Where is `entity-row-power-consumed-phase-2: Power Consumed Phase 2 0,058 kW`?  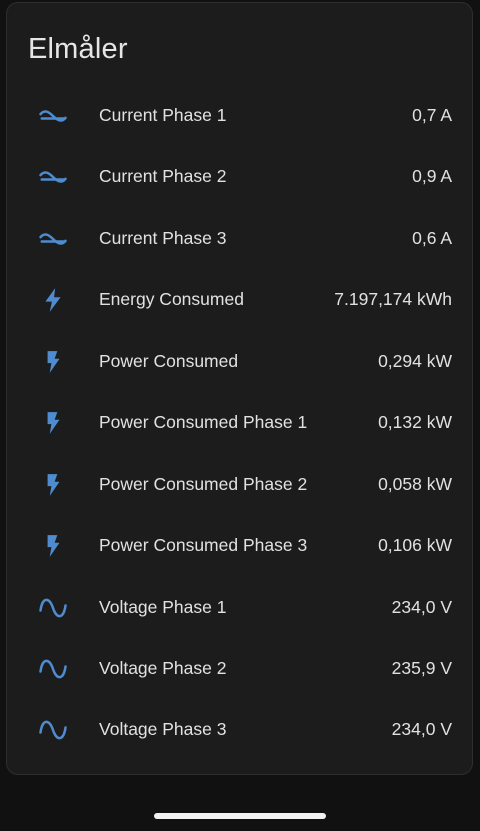 entity-row-power-consumed-phase-2: Power Consumed Phase 2 0,058 kW is located at coordinates (239, 484).